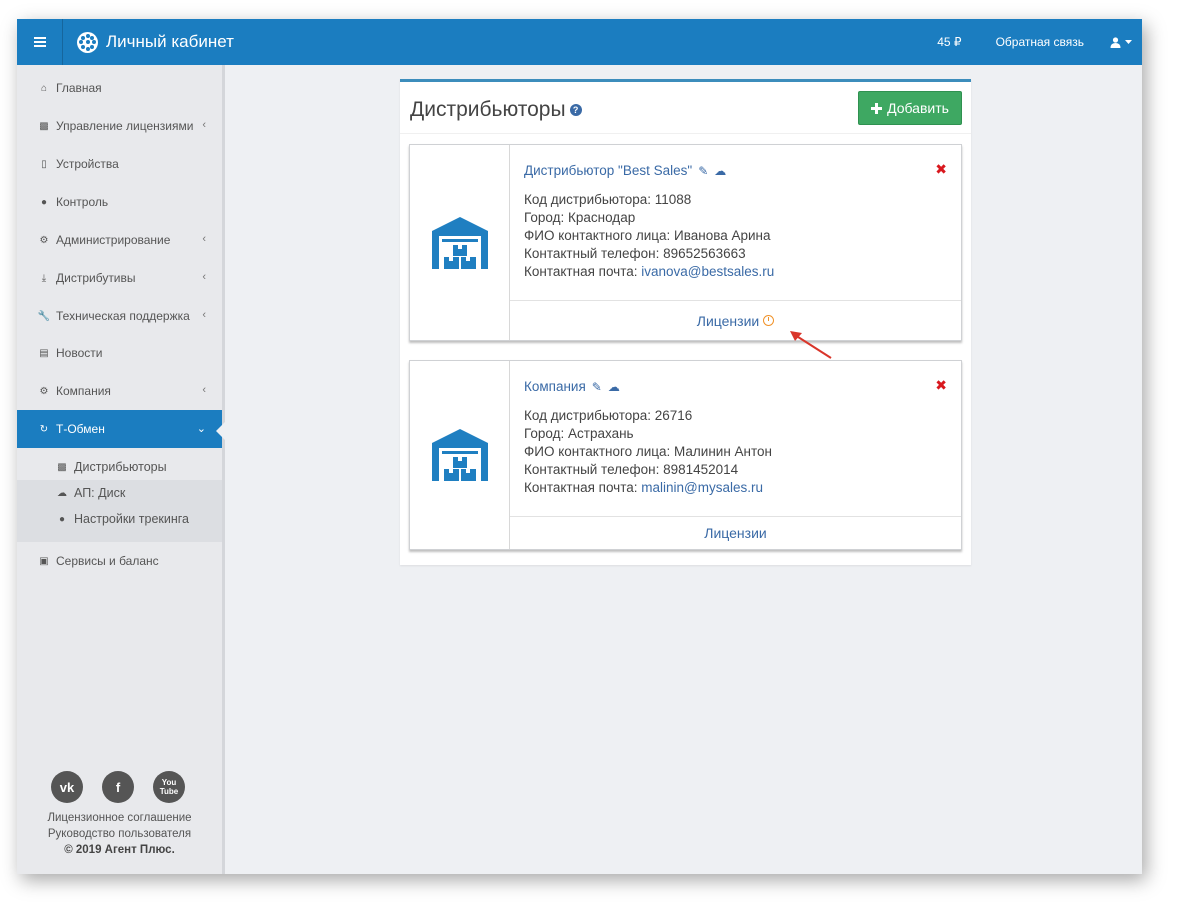 The width and height of the screenshot is (1190, 922). I want to click on newspaper-icon: ▤, so click(44, 353).